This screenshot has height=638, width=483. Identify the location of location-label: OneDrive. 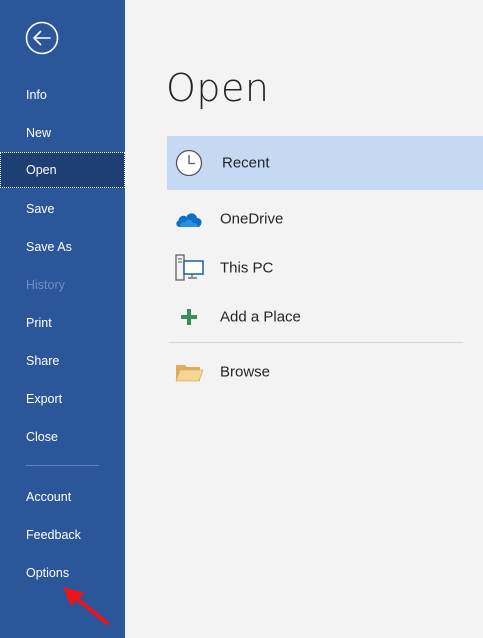
(252, 219).